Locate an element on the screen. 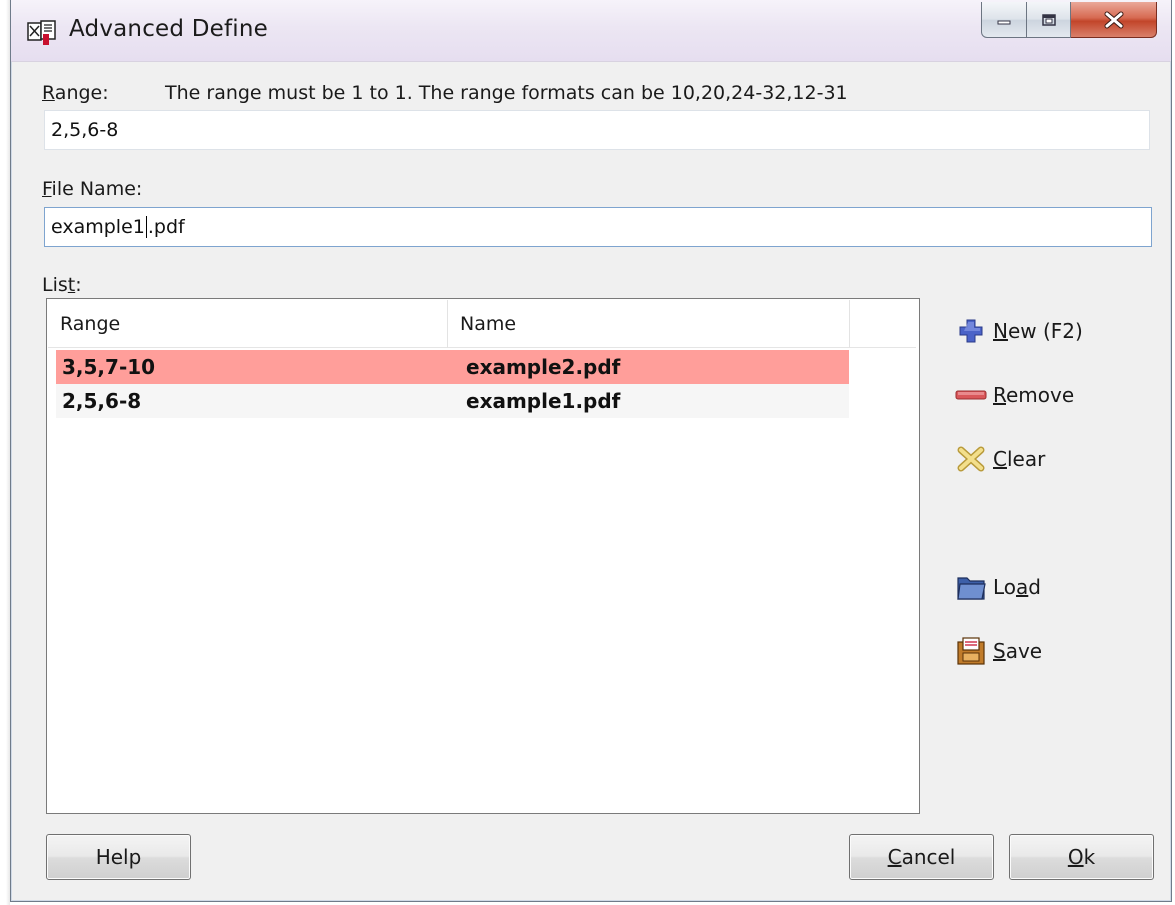 The height and width of the screenshot is (905, 1175). minimize-button is located at coordinates (1004, 20).